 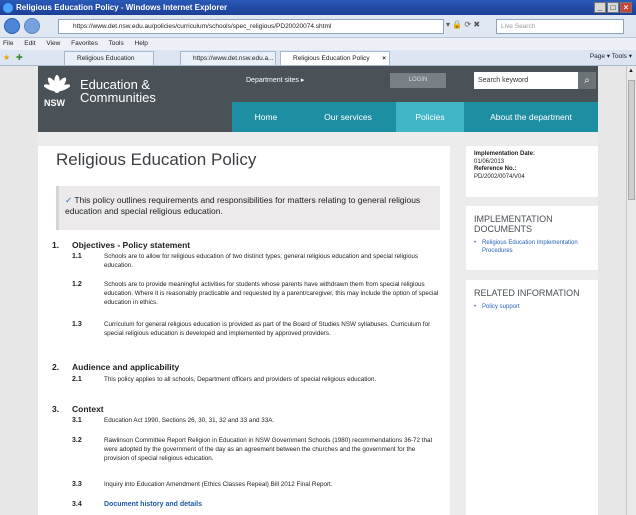 What do you see at coordinates (331, 58) in the screenshot?
I see `tab-label: Religious Education Policy` at bounding box center [331, 58].